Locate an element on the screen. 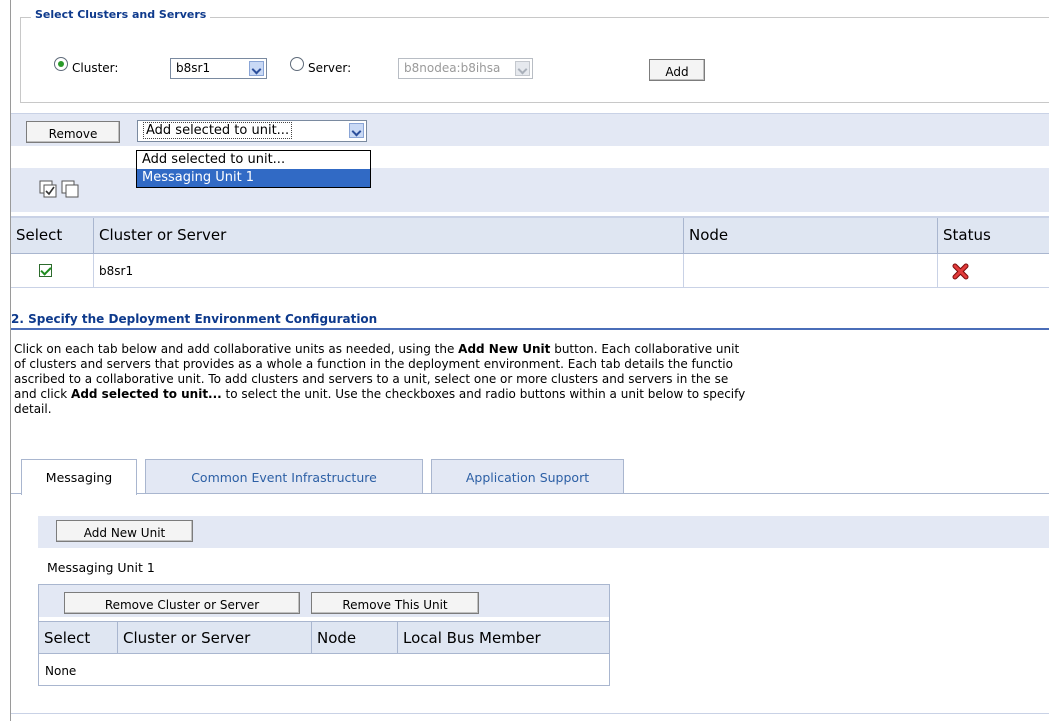 The width and height of the screenshot is (1049, 721). cluster-select-value: b8sr1 is located at coordinates (193, 68).